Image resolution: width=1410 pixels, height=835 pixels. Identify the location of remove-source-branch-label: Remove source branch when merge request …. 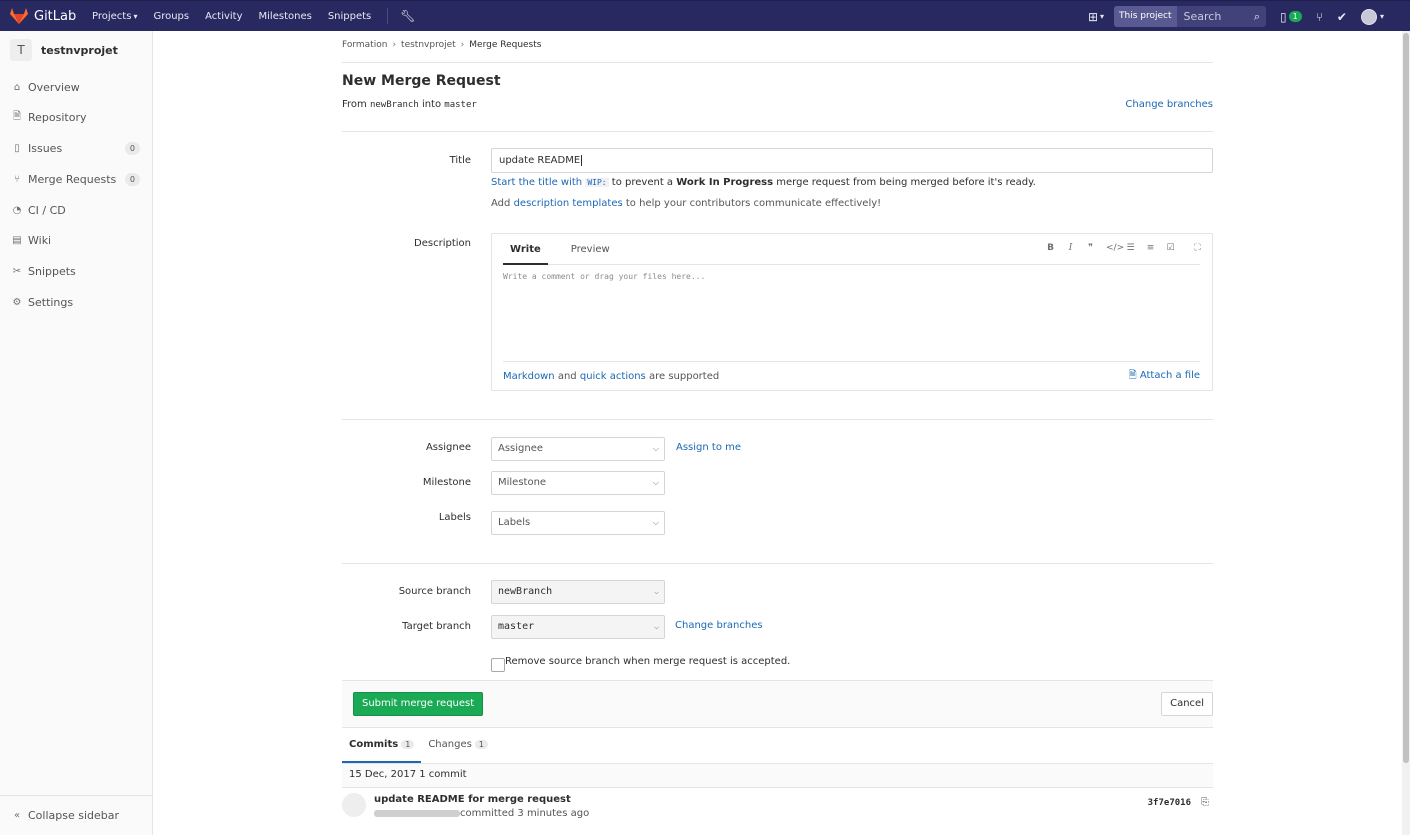
(648, 661).